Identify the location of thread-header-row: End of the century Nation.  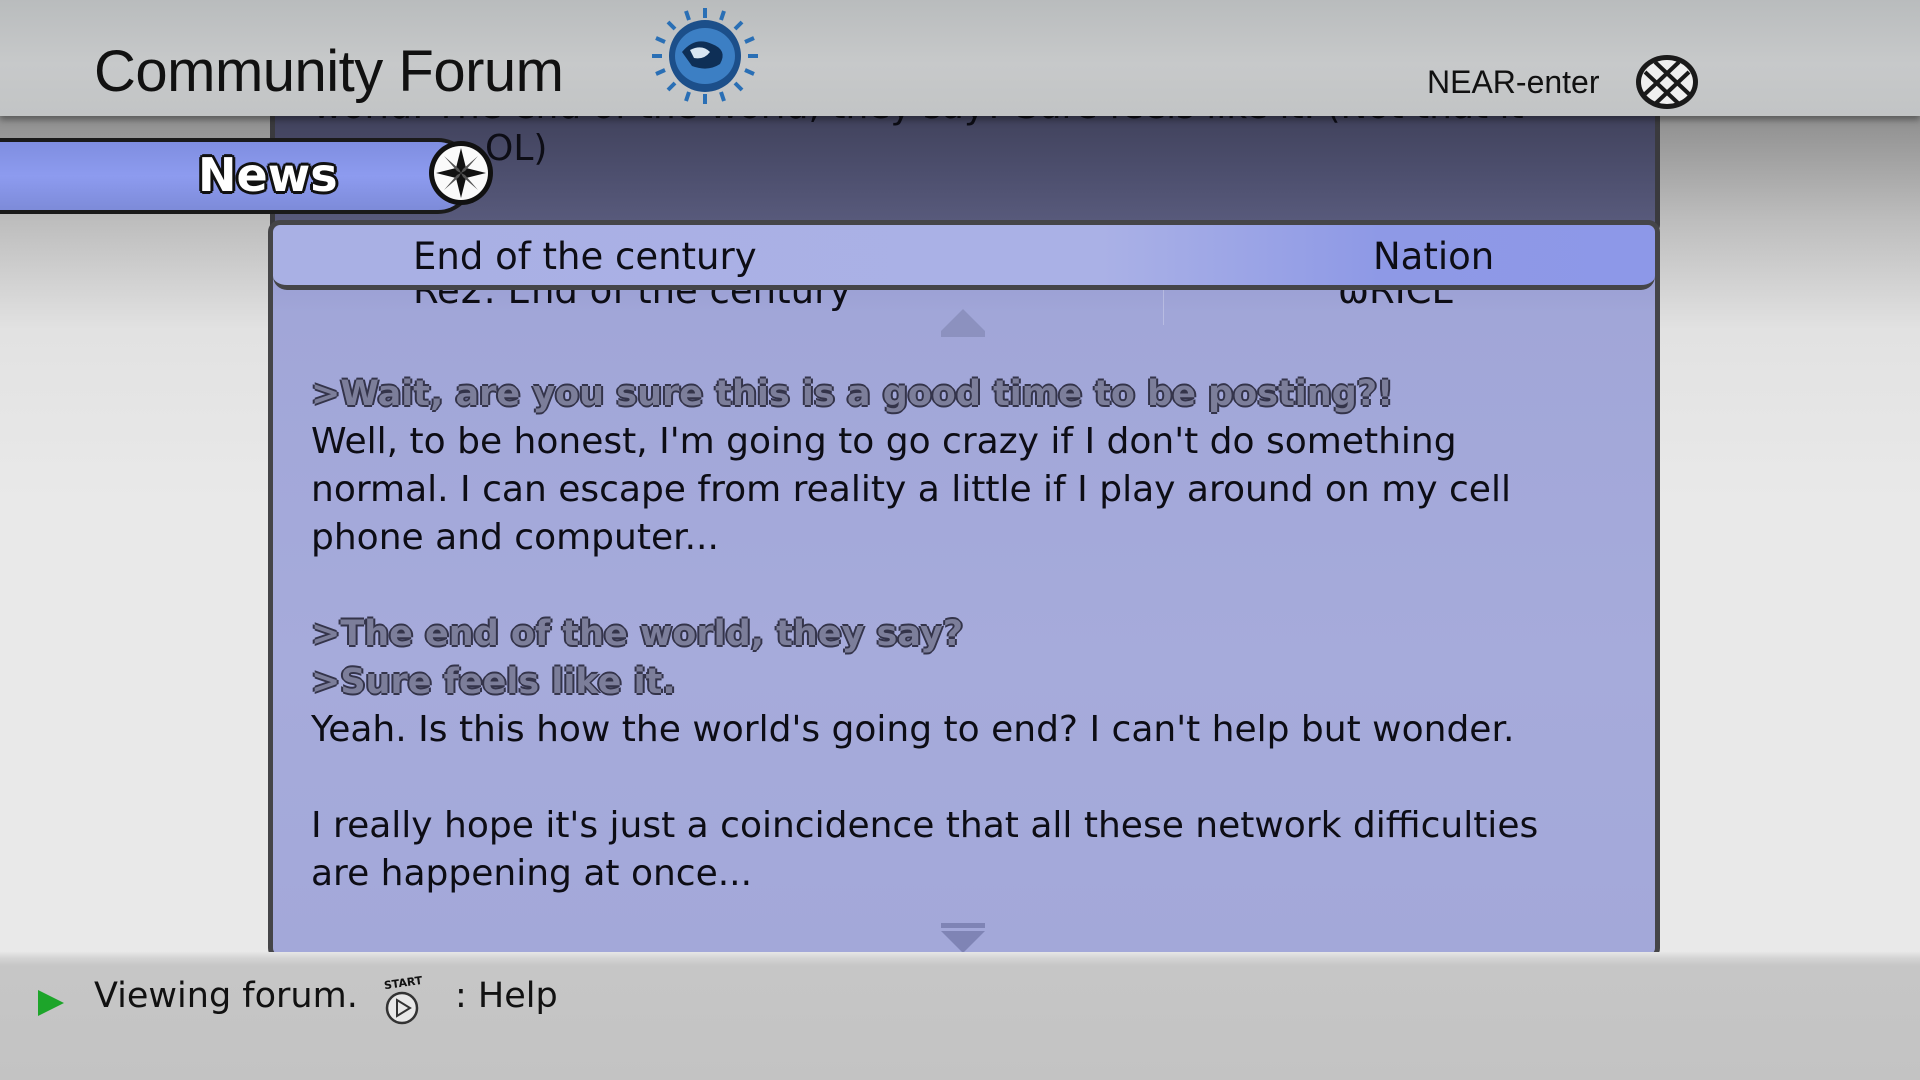
(964, 257).